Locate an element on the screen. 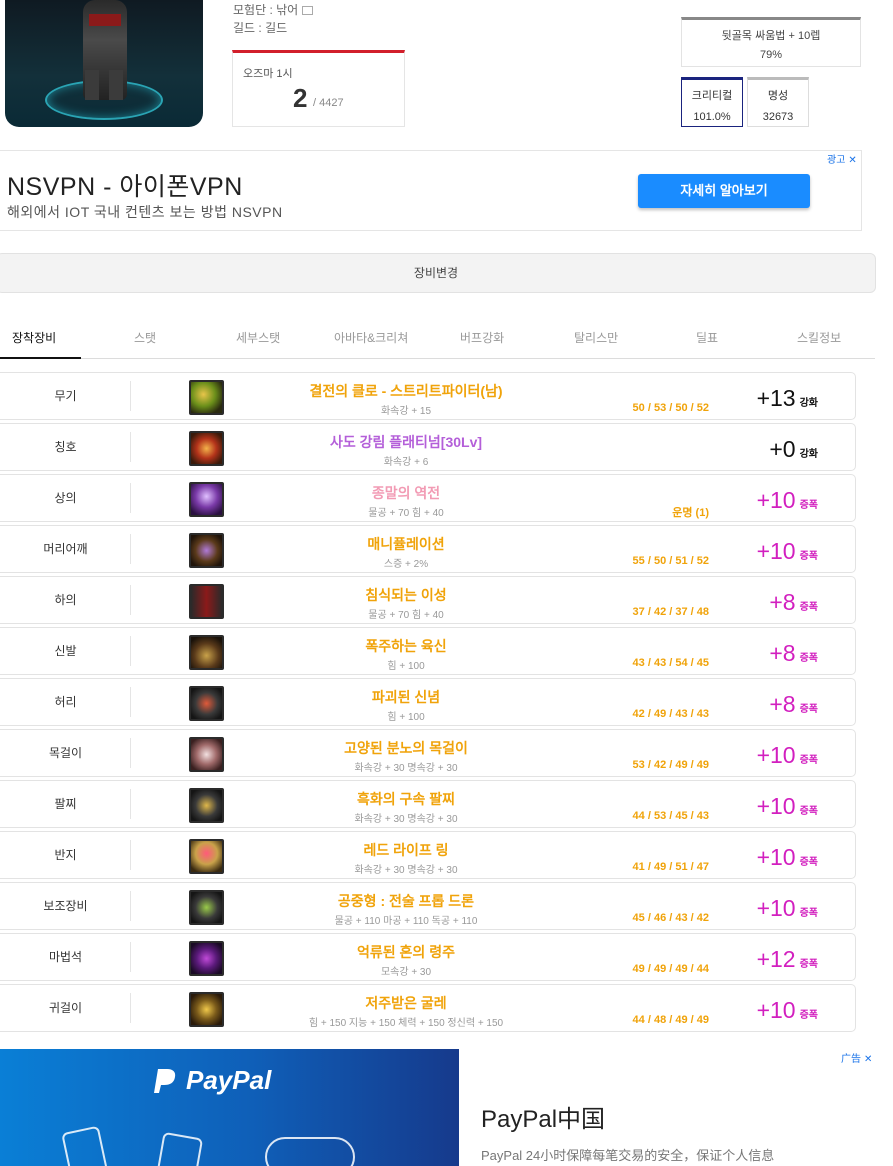 The height and width of the screenshot is (1166, 893). tab-detail-stats: 세부스탯 is located at coordinates (258, 337).